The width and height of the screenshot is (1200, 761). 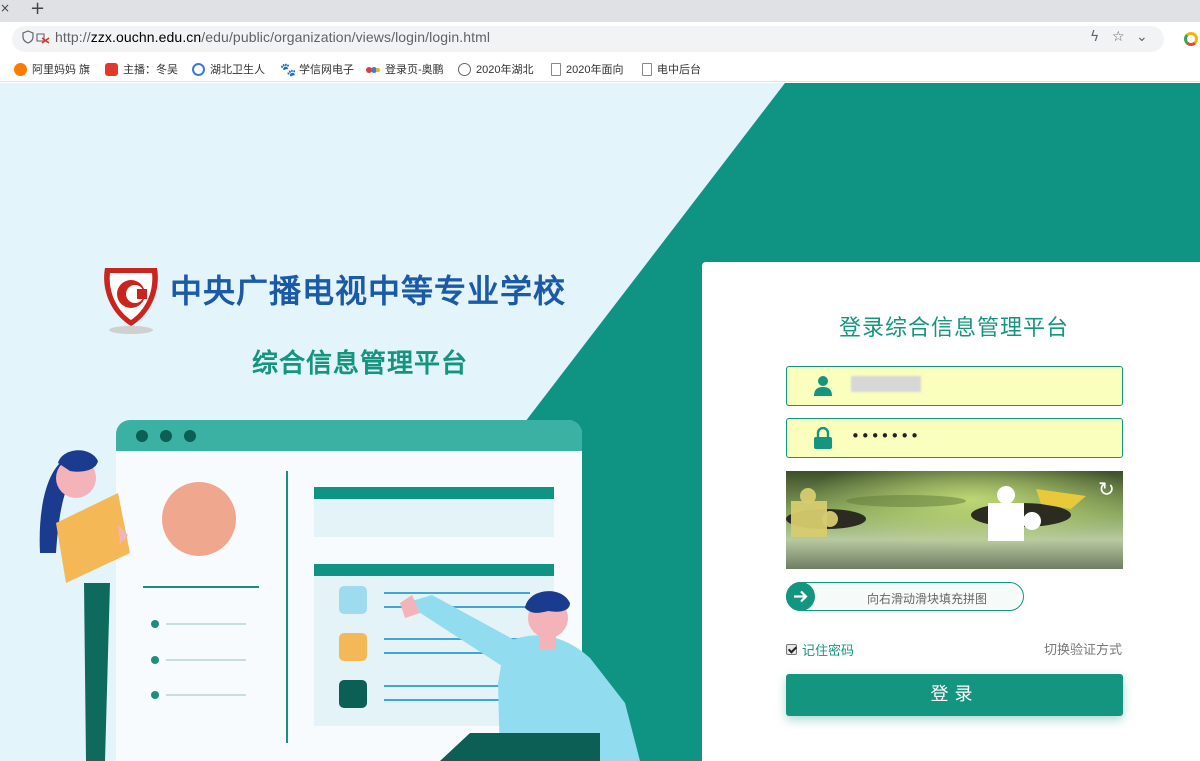 What do you see at coordinates (1142, 37) in the screenshot?
I see `chevron-down-icon: ⌄` at bounding box center [1142, 37].